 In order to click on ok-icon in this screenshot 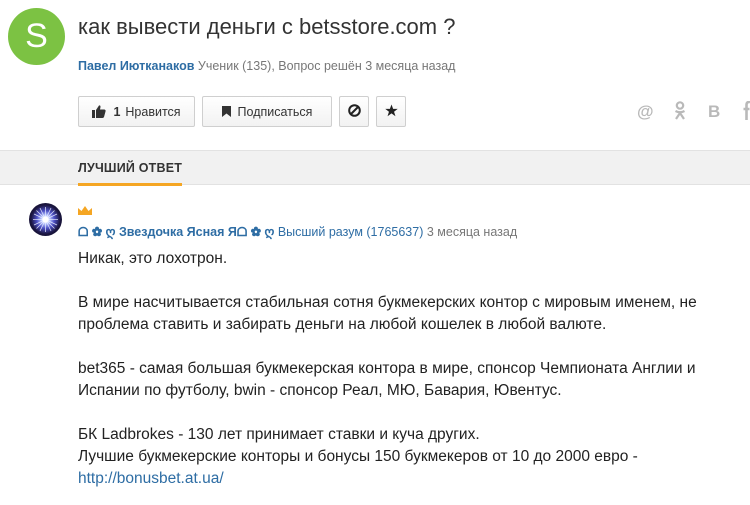, I will do `click(680, 110)`.